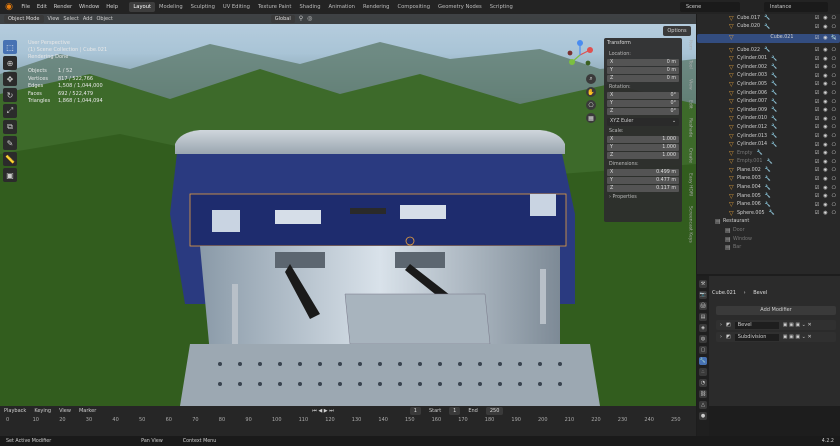 The height and width of the screenshot is (446, 840). What do you see at coordinates (10, 79) in the screenshot?
I see `move-icon: ✥` at bounding box center [10, 79].